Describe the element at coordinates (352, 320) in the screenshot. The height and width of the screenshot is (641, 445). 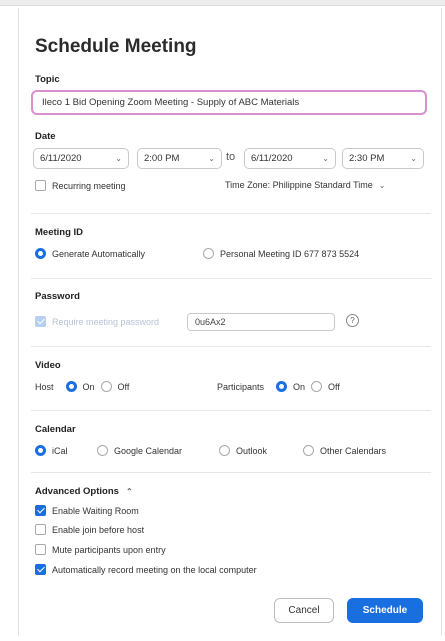
I see `question-mark-icon: ?` at that location.